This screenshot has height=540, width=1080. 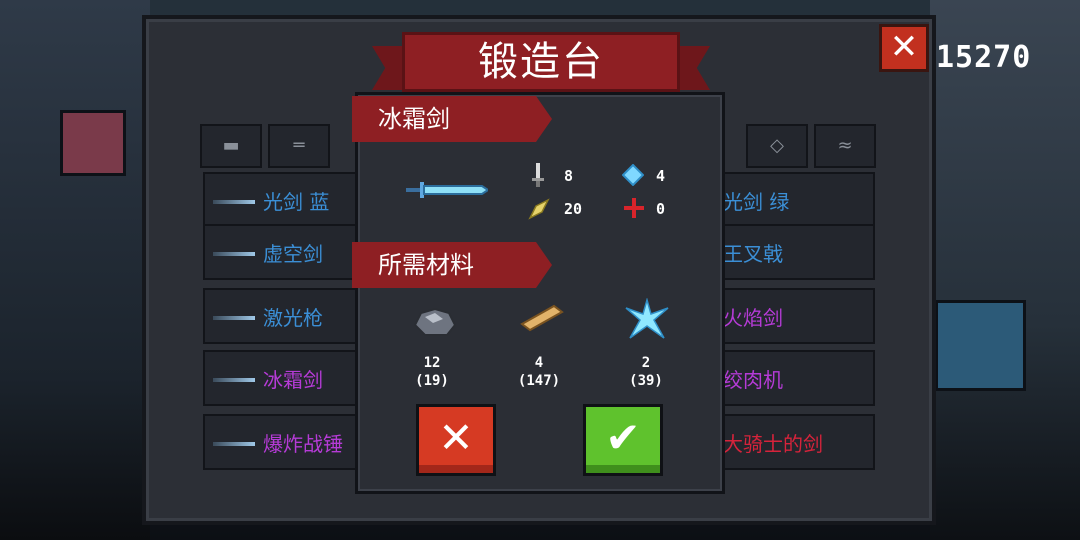 I want to click on ore-have: (19), so click(x=432, y=381).